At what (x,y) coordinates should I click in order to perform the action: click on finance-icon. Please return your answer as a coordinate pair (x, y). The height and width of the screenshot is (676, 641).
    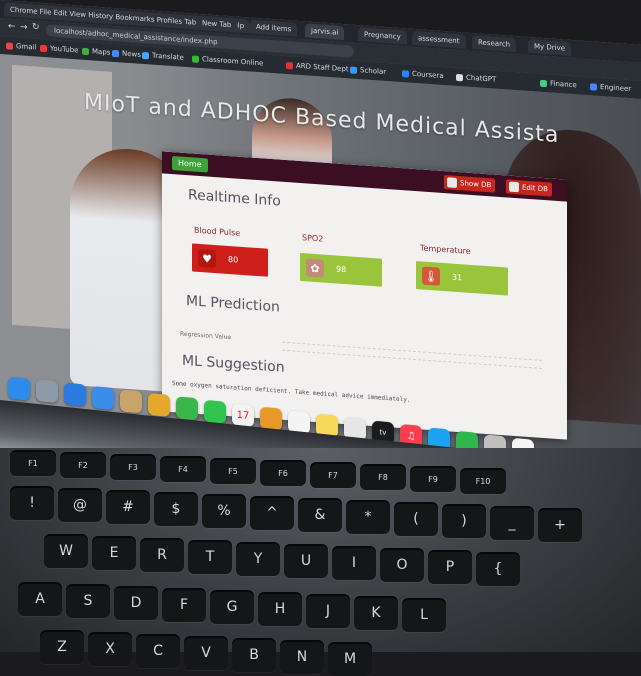
    Looking at the image, I should click on (543, 83).